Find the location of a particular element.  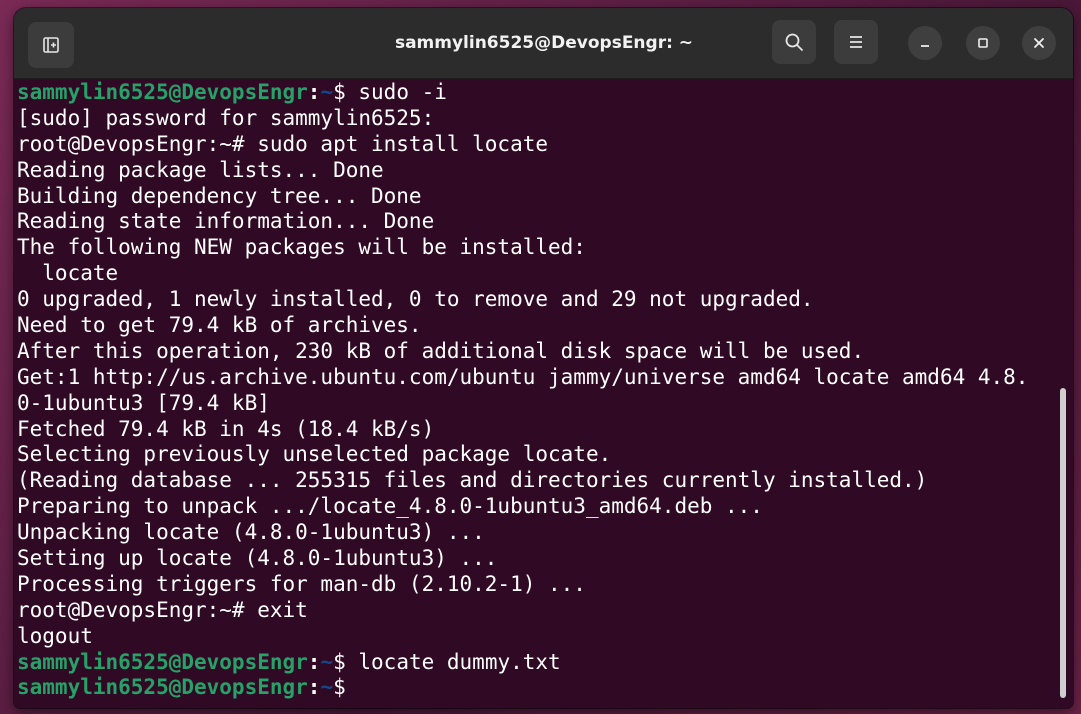

minimize-button is located at coordinates (925, 43).